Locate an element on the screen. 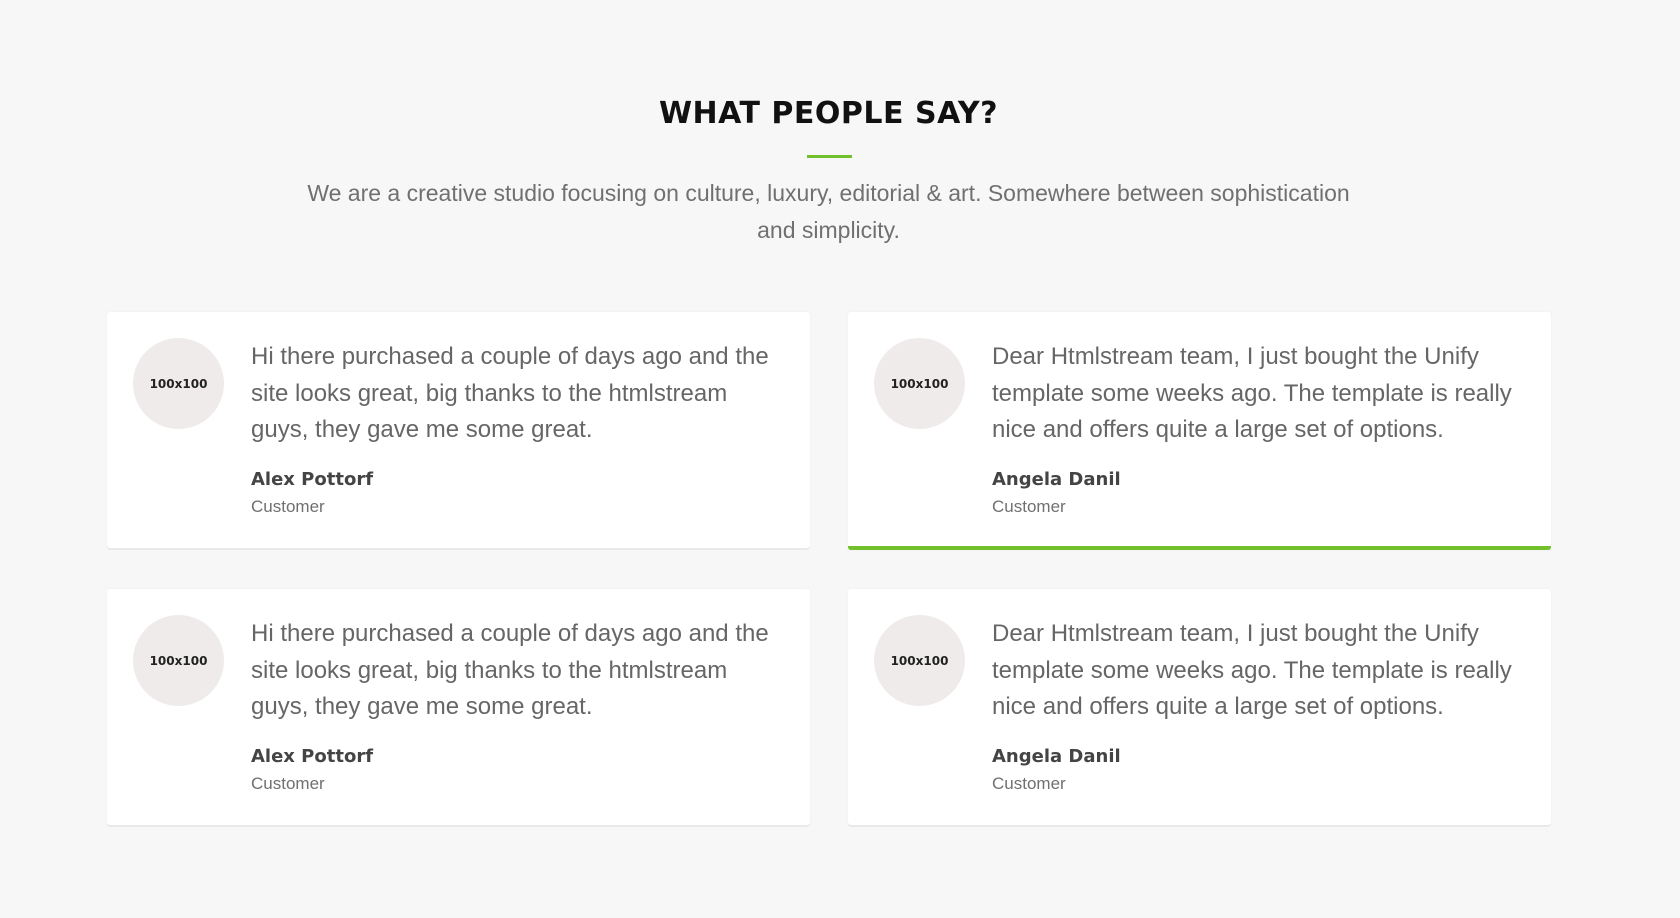  section-heading: WHAT PEOPLE SAY? is located at coordinates (828, 113).